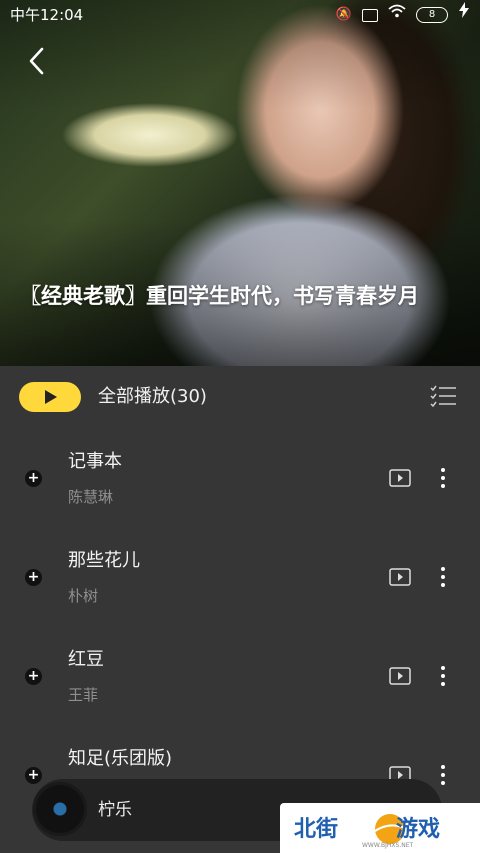 This screenshot has width=480, height=853. I want to click on chevron-left-icon, so click(36, 61).